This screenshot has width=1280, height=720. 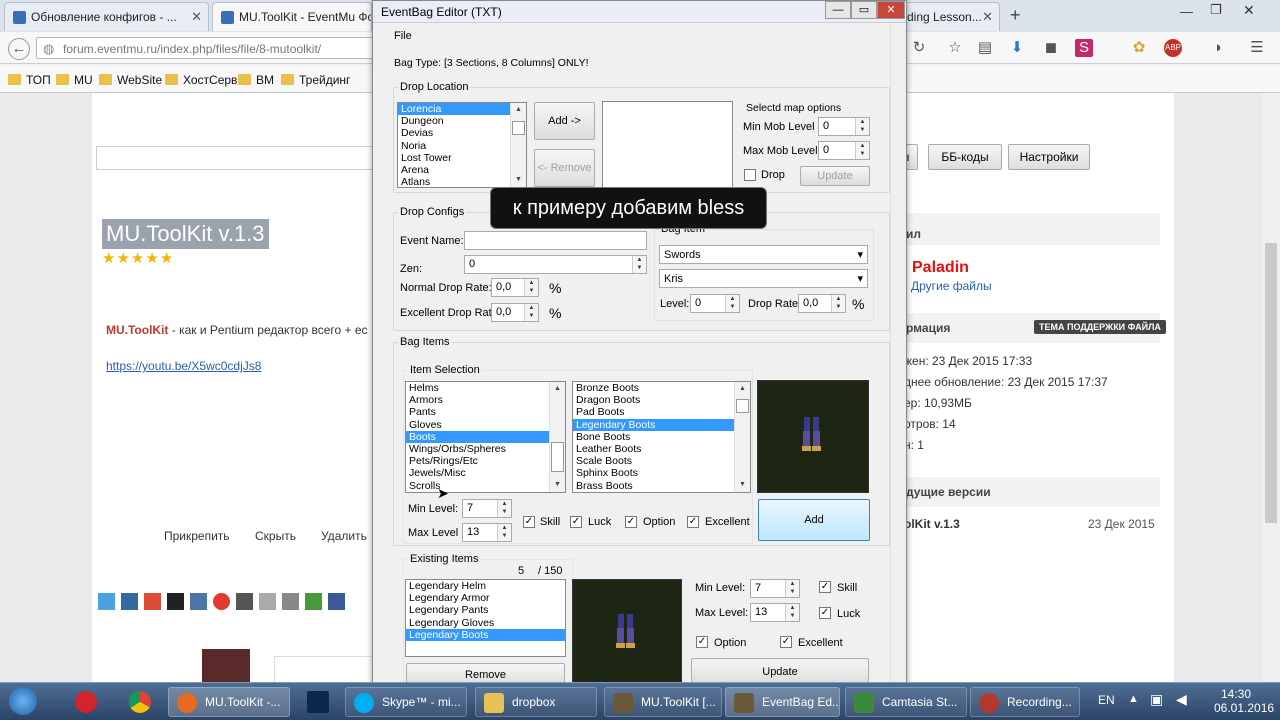 I want to click on browser-tab-1: Обновление конфигов - ... ✕, so click(x=106, y=16).